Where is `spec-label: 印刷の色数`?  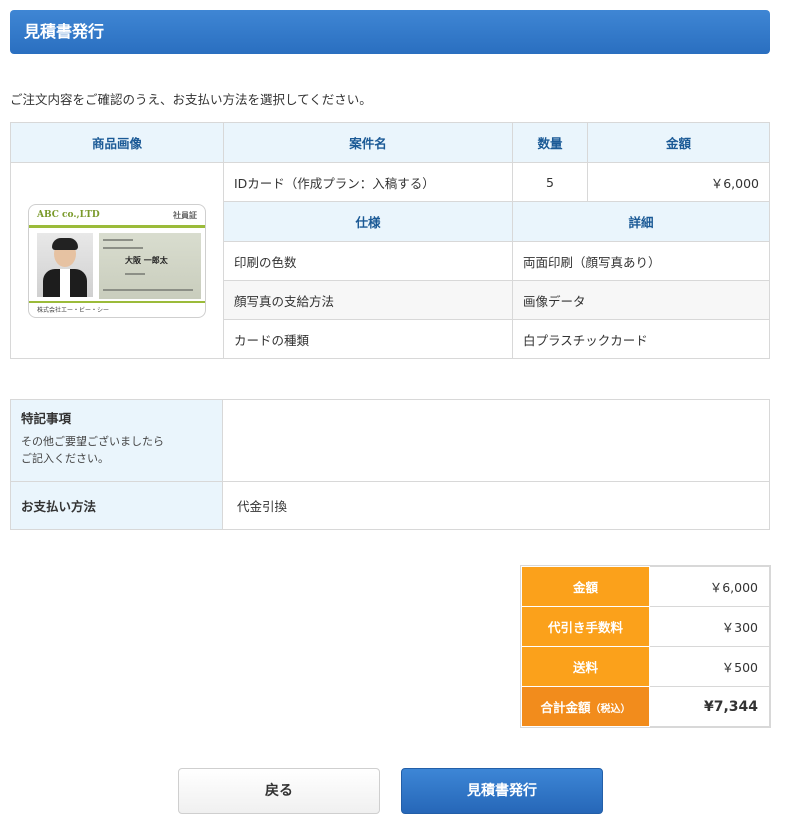 spec-label: 印刷の色数 is located at coordinates (368, 261).